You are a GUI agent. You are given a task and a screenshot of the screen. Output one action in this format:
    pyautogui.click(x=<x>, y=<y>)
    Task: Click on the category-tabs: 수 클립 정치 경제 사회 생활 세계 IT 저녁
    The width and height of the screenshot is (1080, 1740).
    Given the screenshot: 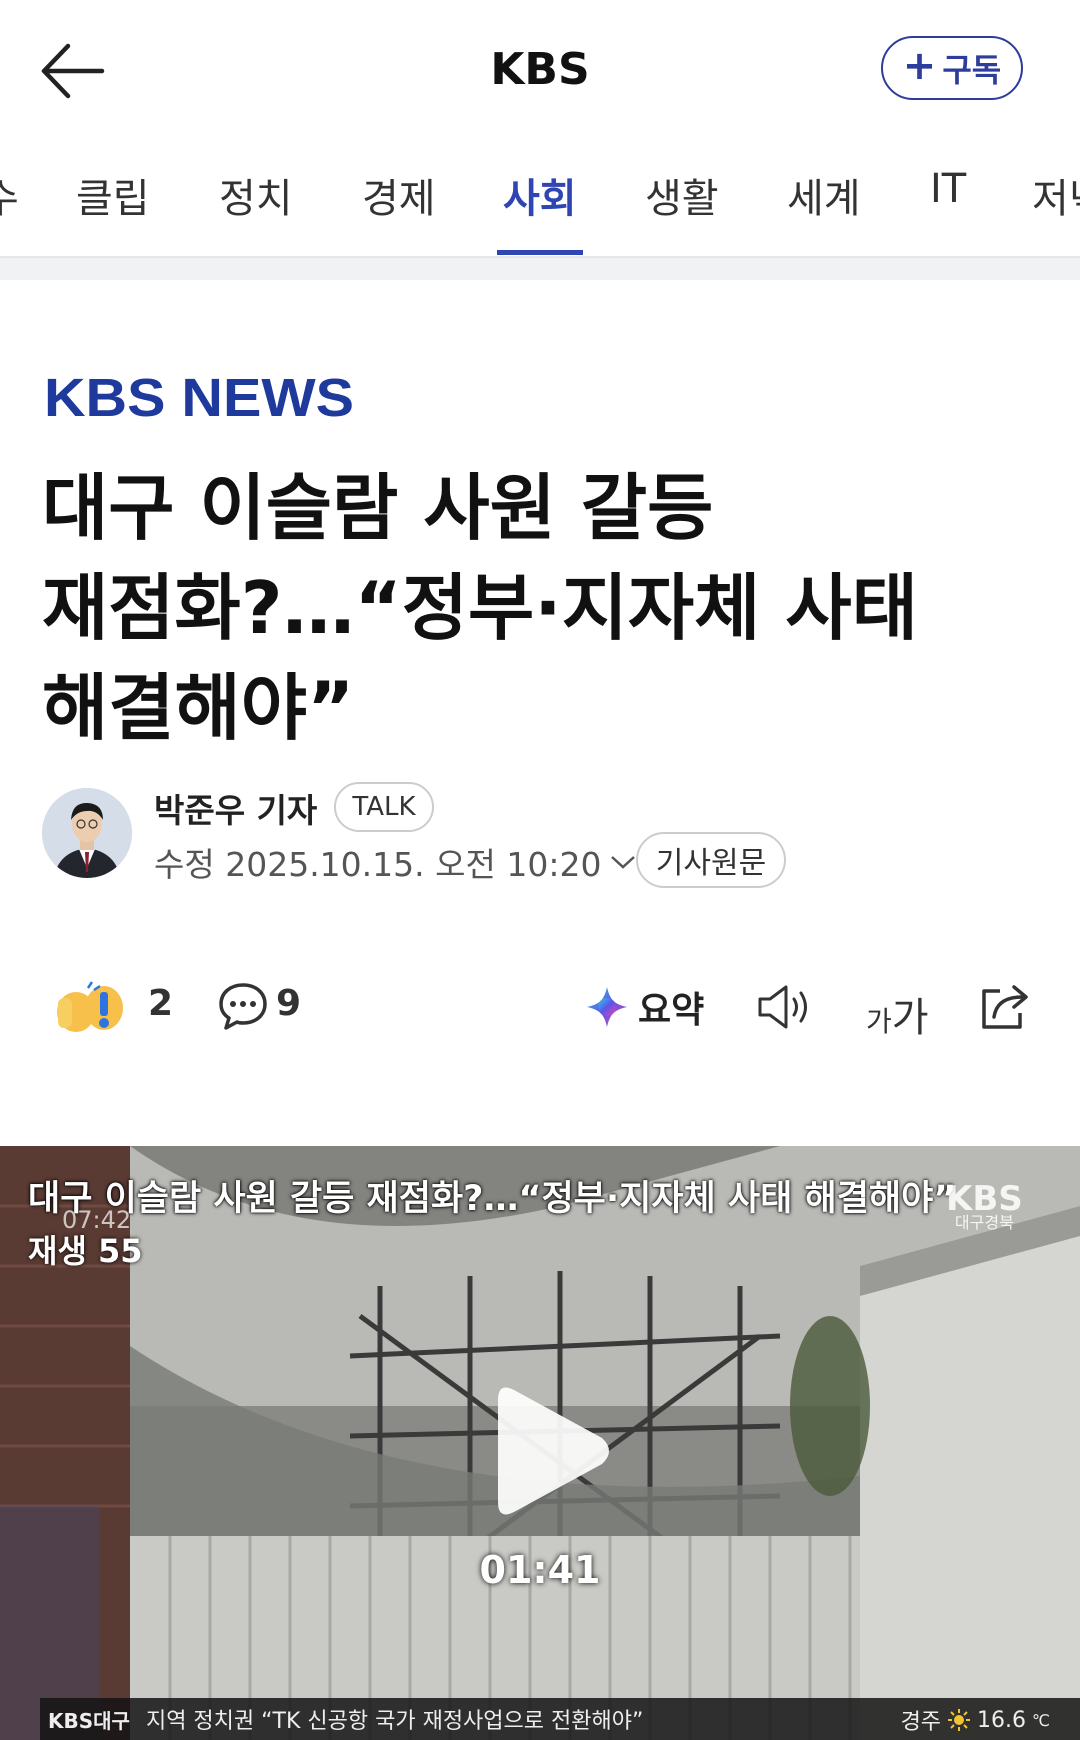 What is the action you would take?
    pyautogui.click(x=540, y=204)
    